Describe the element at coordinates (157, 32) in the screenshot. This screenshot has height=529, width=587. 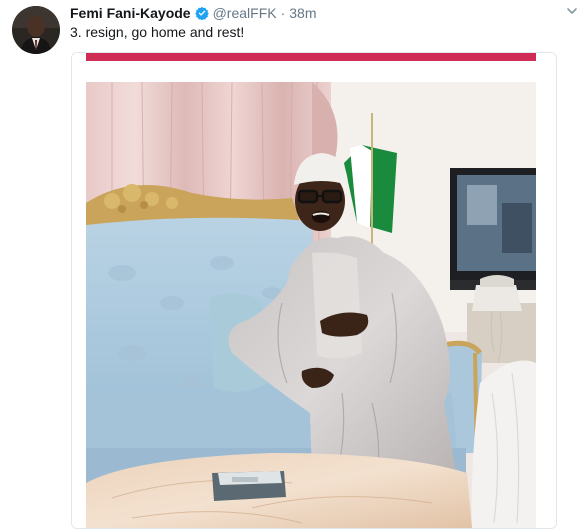
I see `tweet-text: 3. resign, go home and rest!` at that location.